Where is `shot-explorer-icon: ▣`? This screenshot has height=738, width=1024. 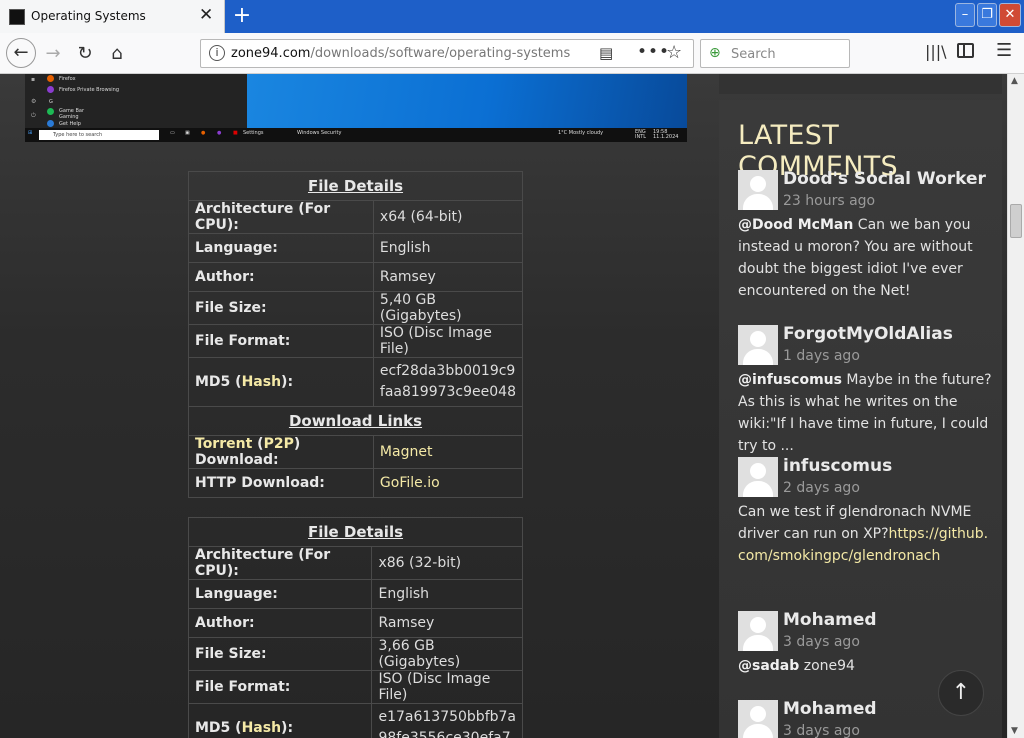
shot-explorer-icon: ▣ is located at coordinates (187, 133).